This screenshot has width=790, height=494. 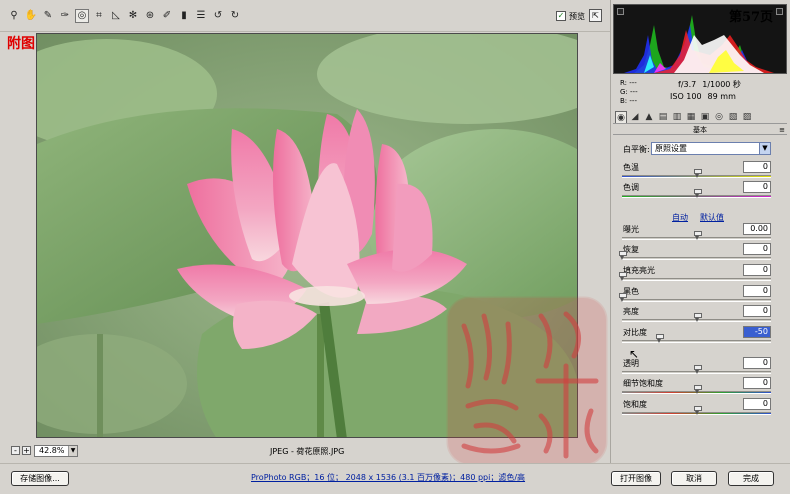 I want to click on rgb-readout: R: --- G: --- B: ---, so click(x=629, y=92).